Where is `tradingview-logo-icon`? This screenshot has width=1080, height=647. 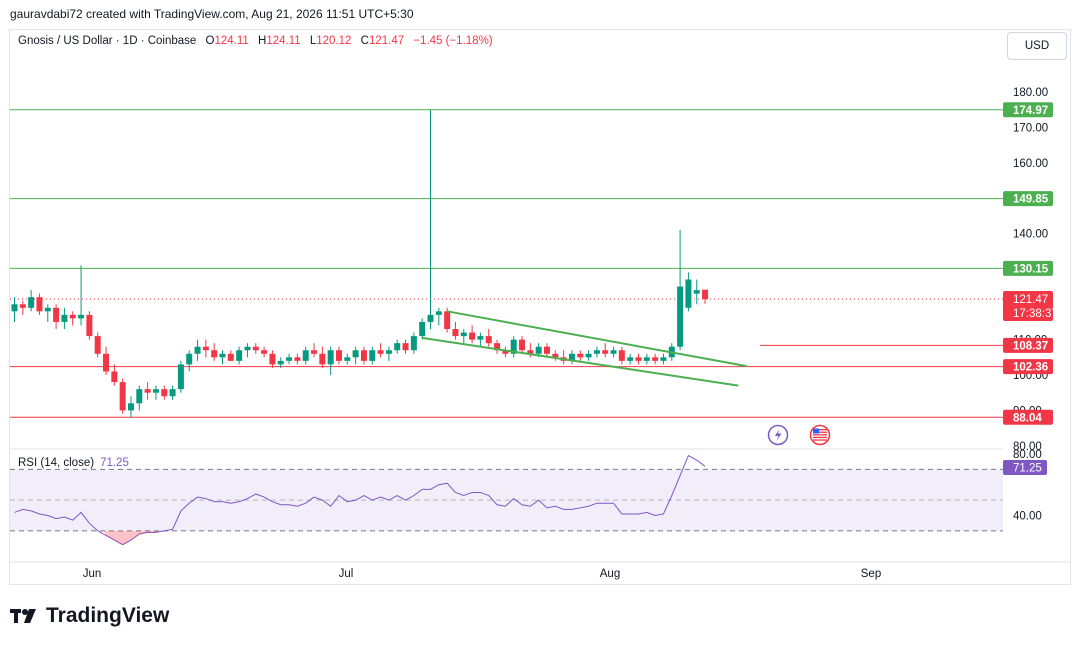 tradingview-logo-icon is located at coordinates (25, 616).